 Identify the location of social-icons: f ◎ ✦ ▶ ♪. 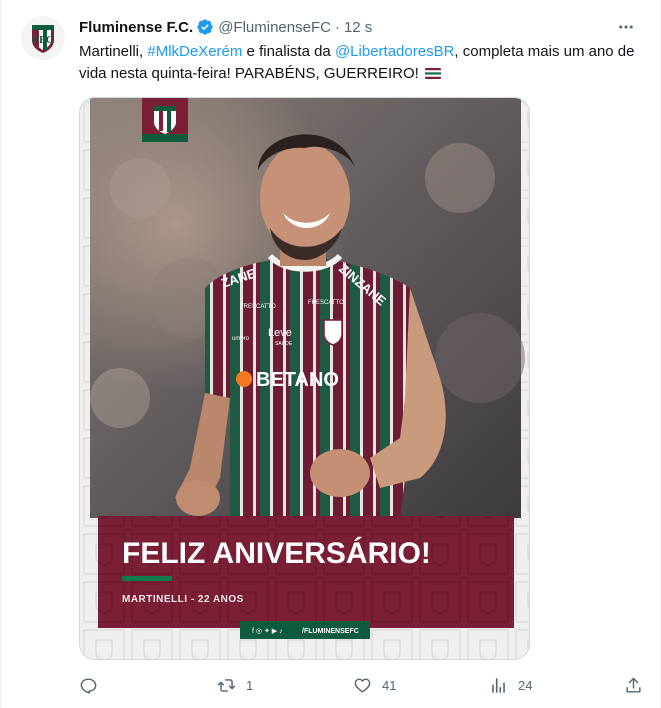
(267, 631).